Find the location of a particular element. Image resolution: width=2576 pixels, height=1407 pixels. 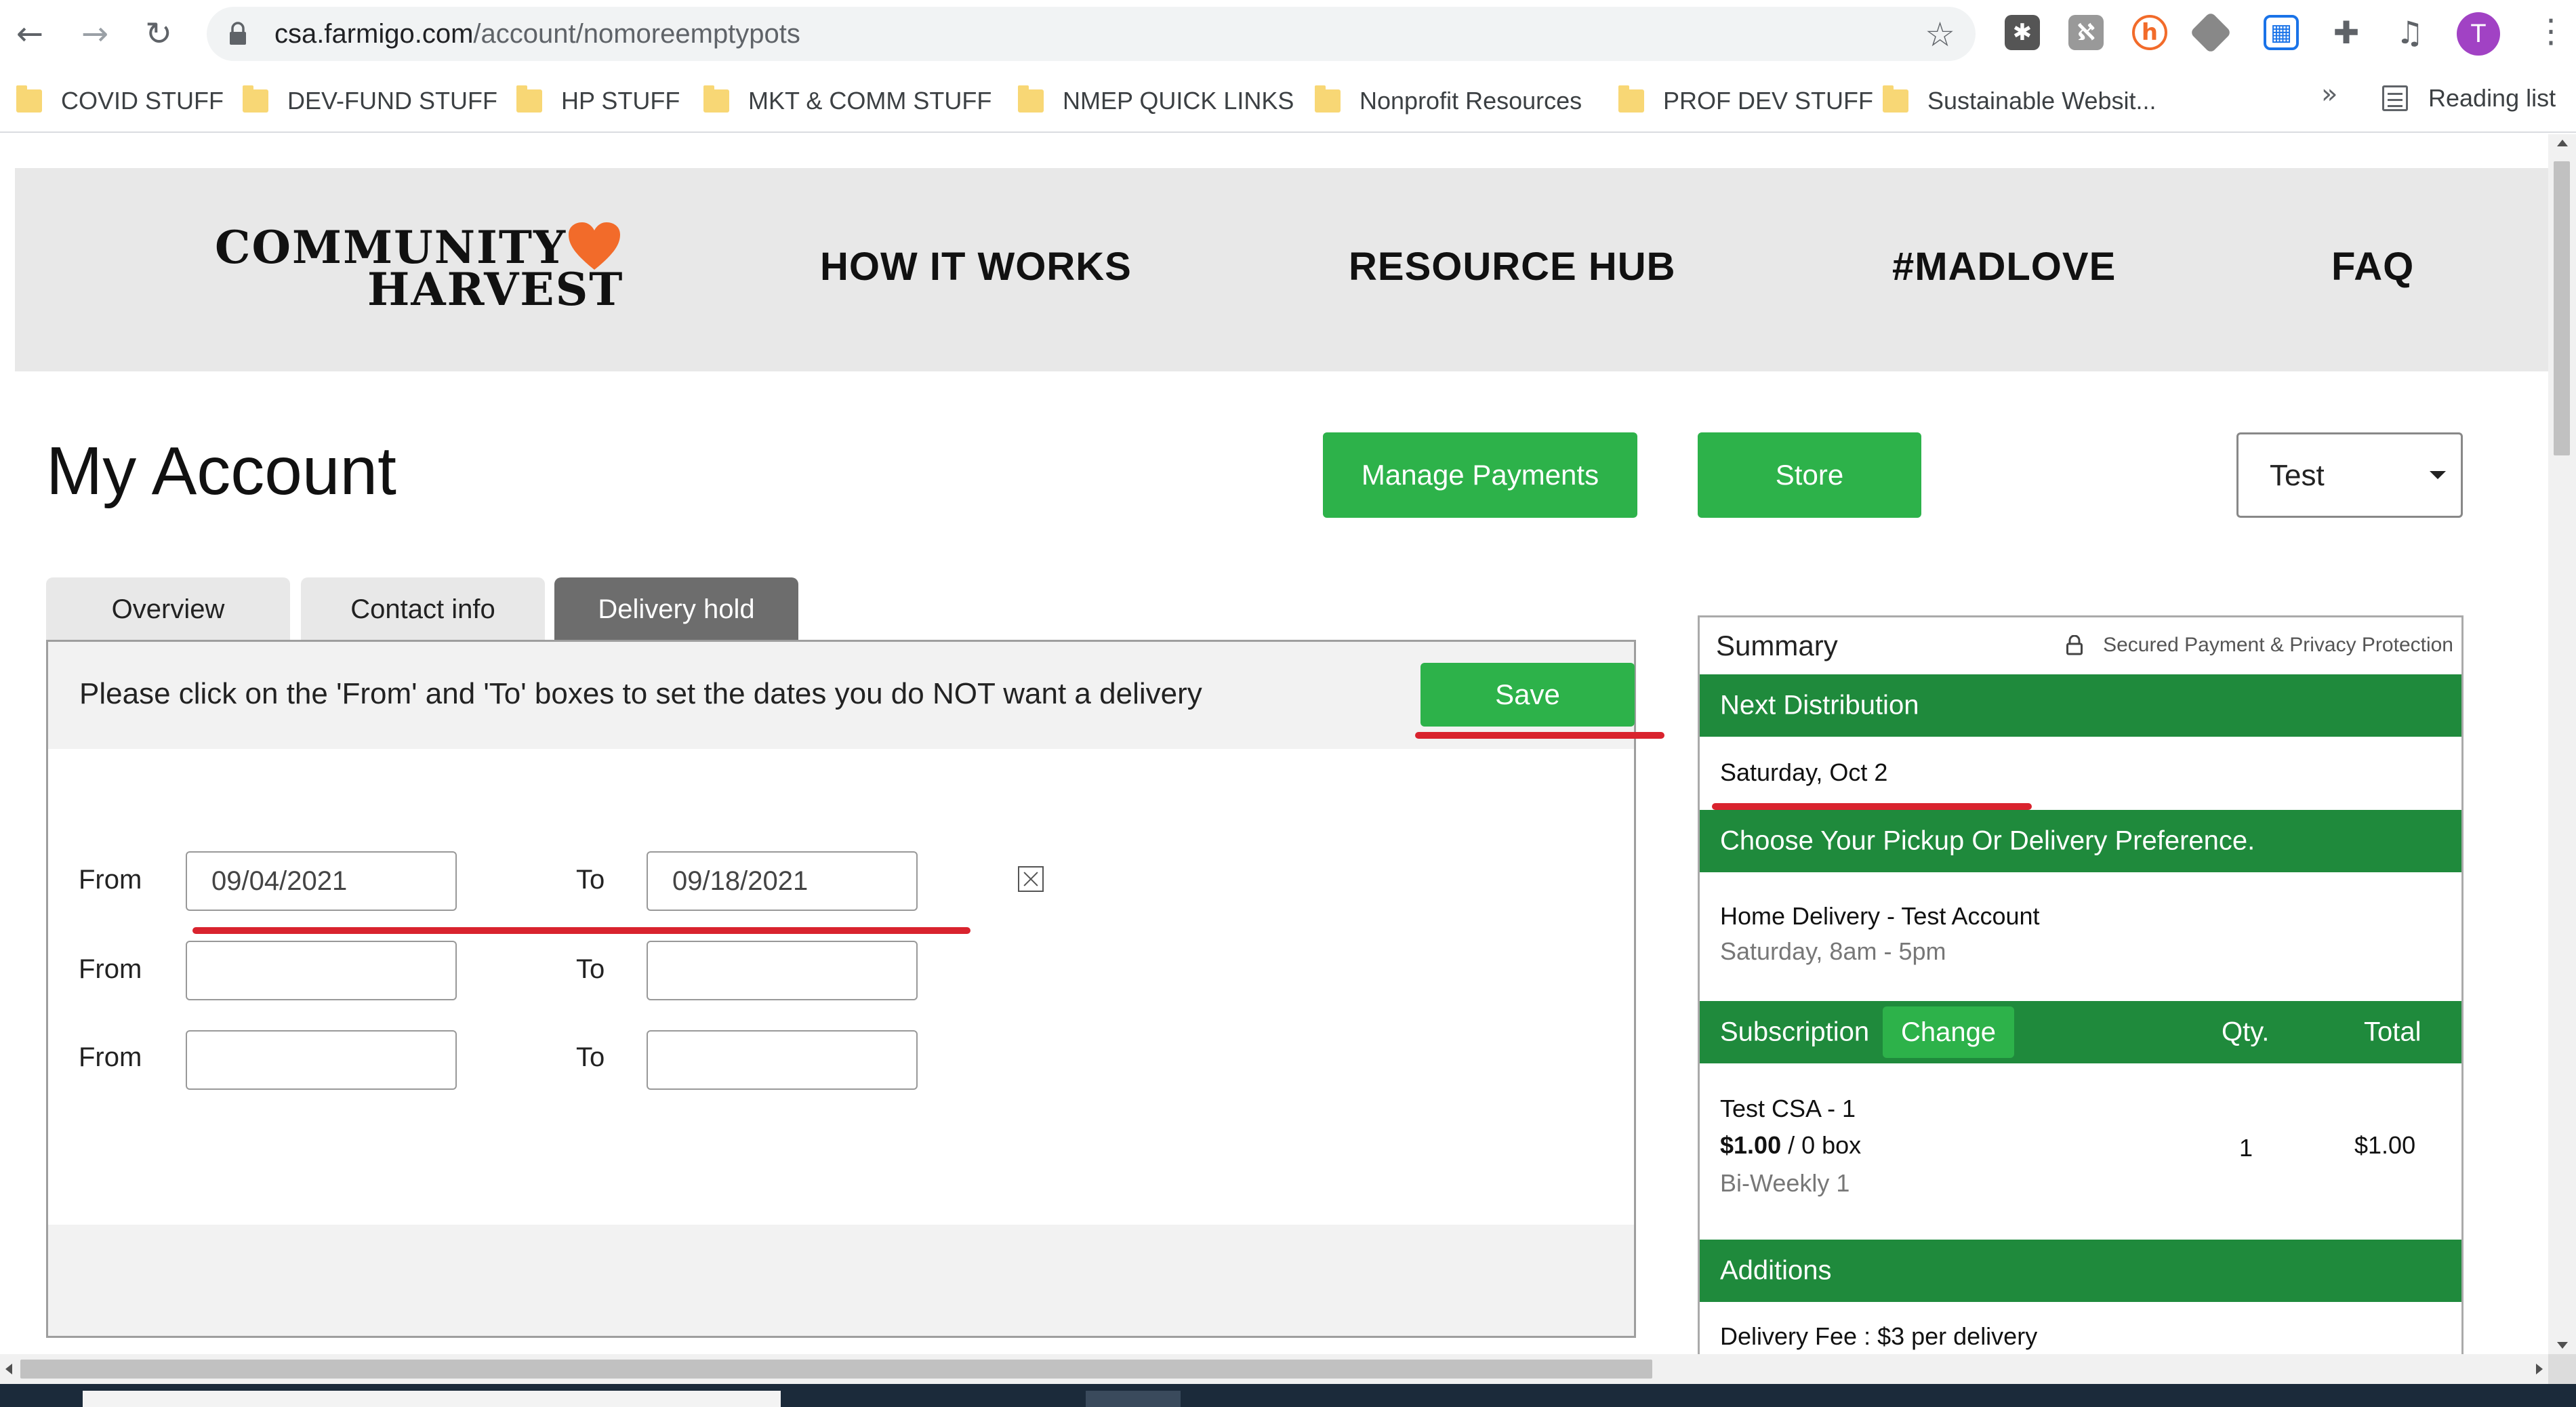

tab-contact-info: Contact info is located at coordinates (423, 609).